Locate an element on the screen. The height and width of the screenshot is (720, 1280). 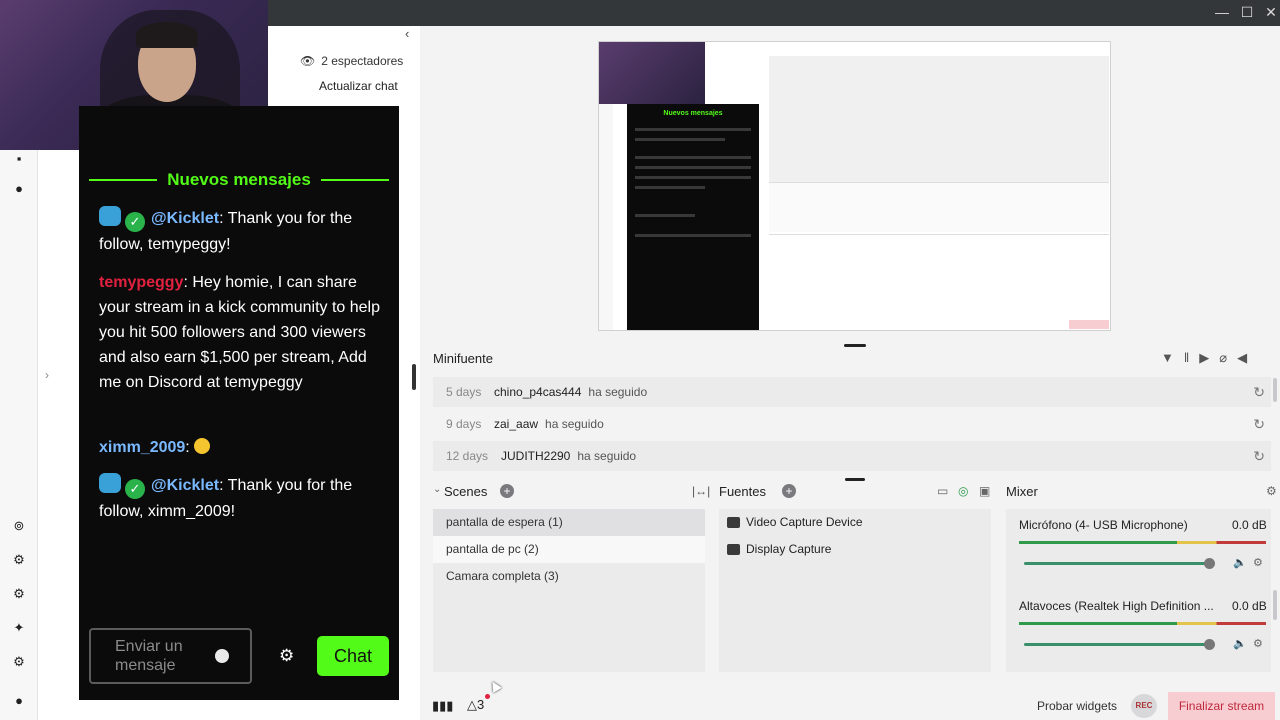
mixer-settings-icon: ⚙ is located at coordinates (1271, 491).